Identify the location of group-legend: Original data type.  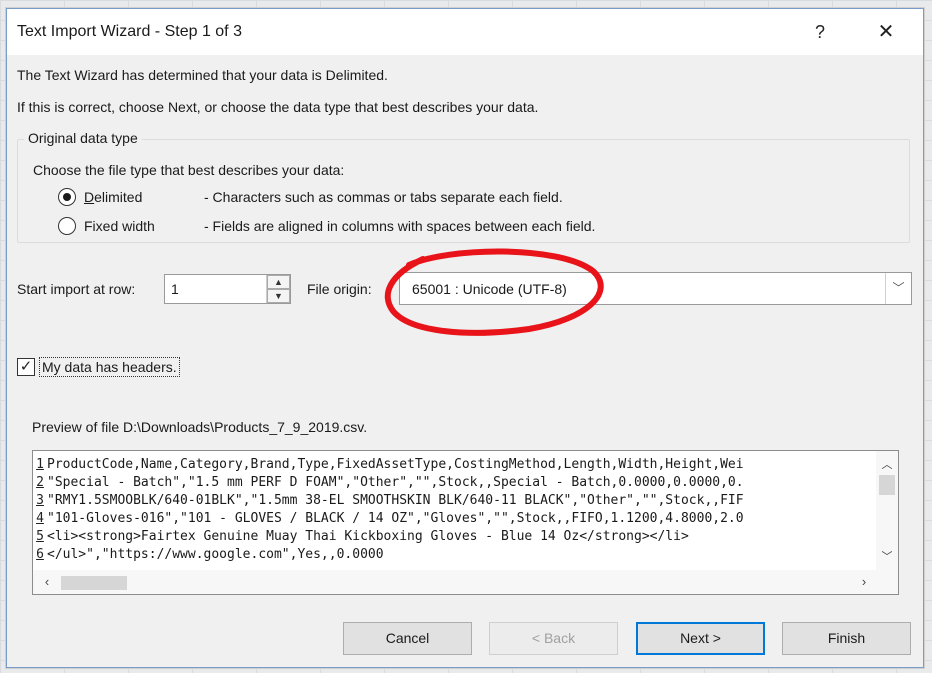
(83, 138).